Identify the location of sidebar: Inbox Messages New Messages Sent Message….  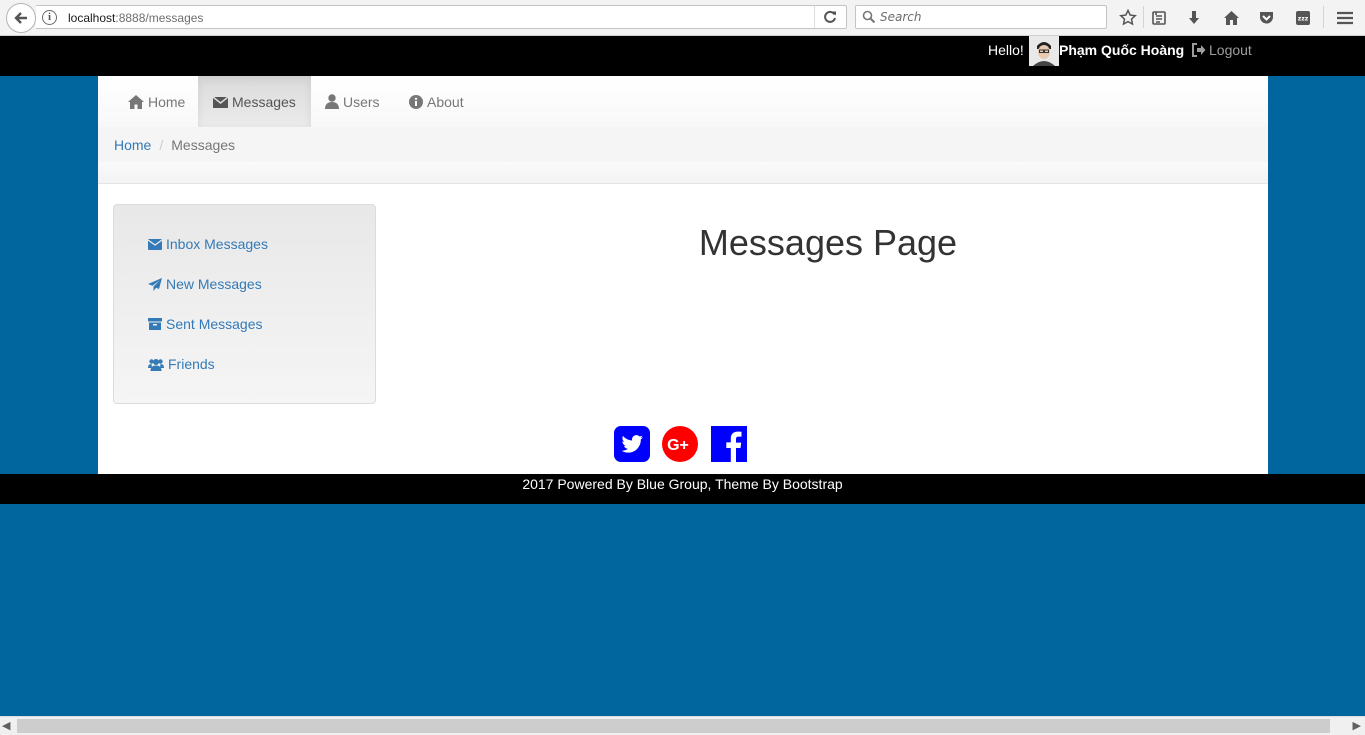
(244, 304).